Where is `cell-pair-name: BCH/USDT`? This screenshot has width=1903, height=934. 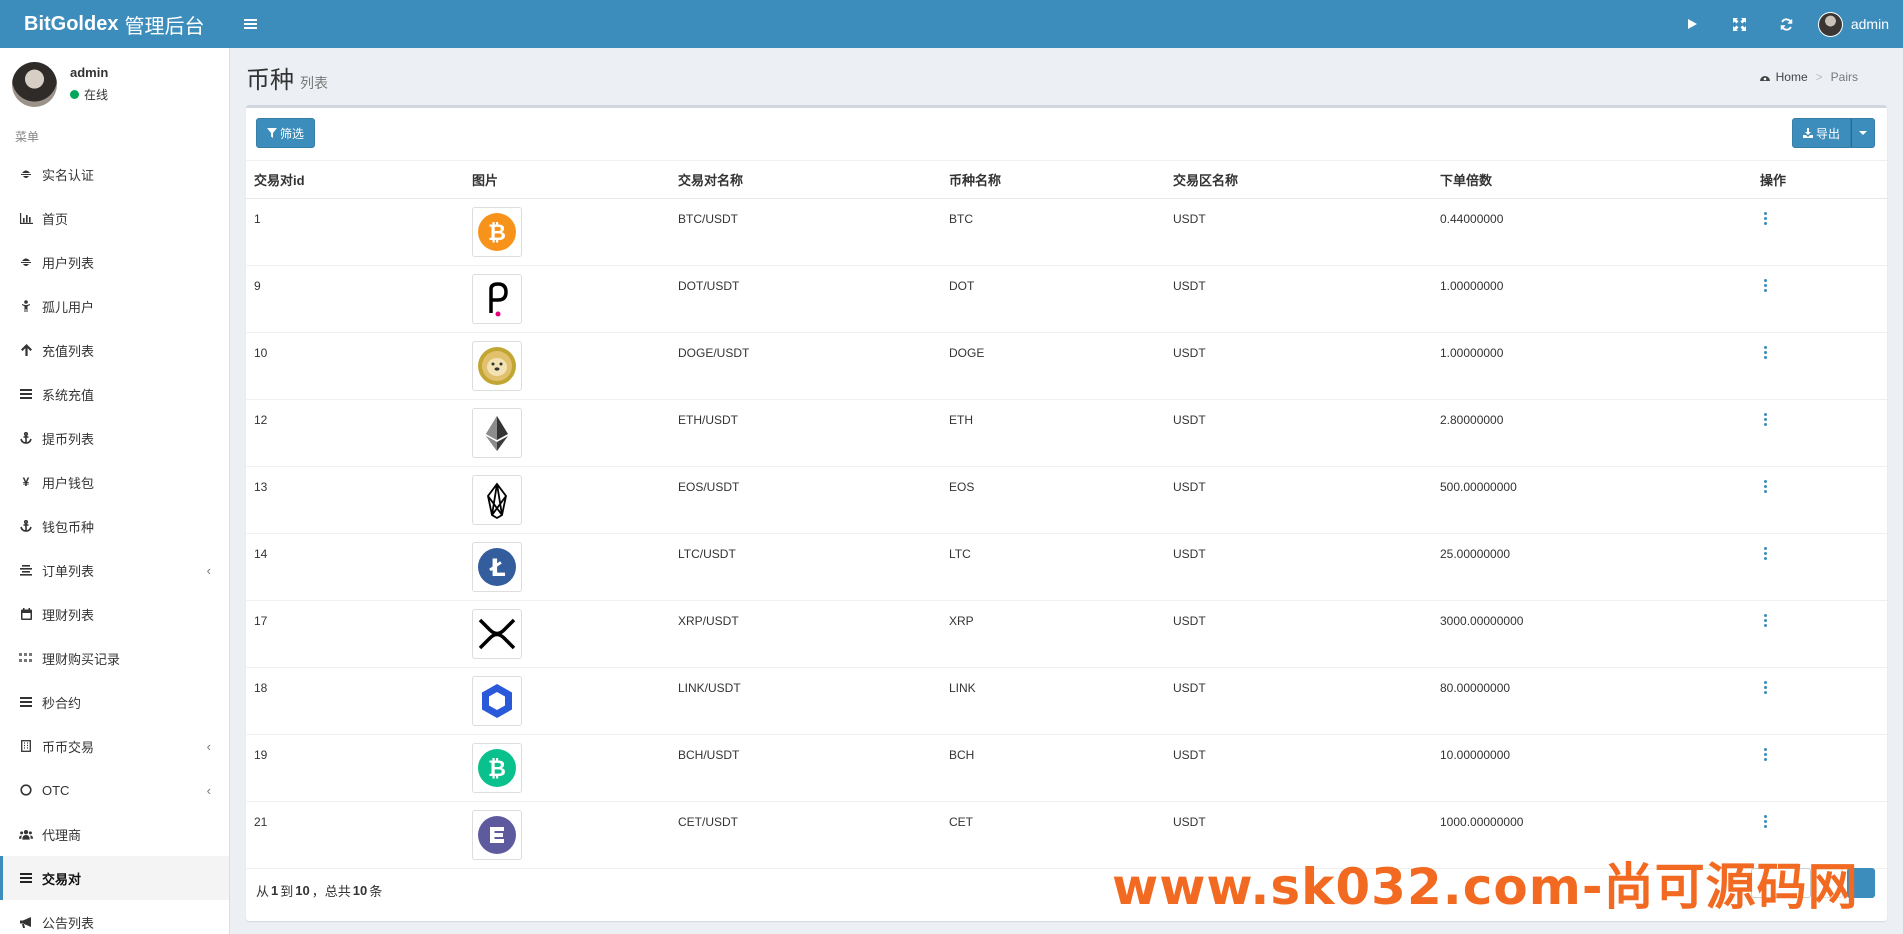
cell-pair-name: BCH/USDT is located at coordinates (805, 768).